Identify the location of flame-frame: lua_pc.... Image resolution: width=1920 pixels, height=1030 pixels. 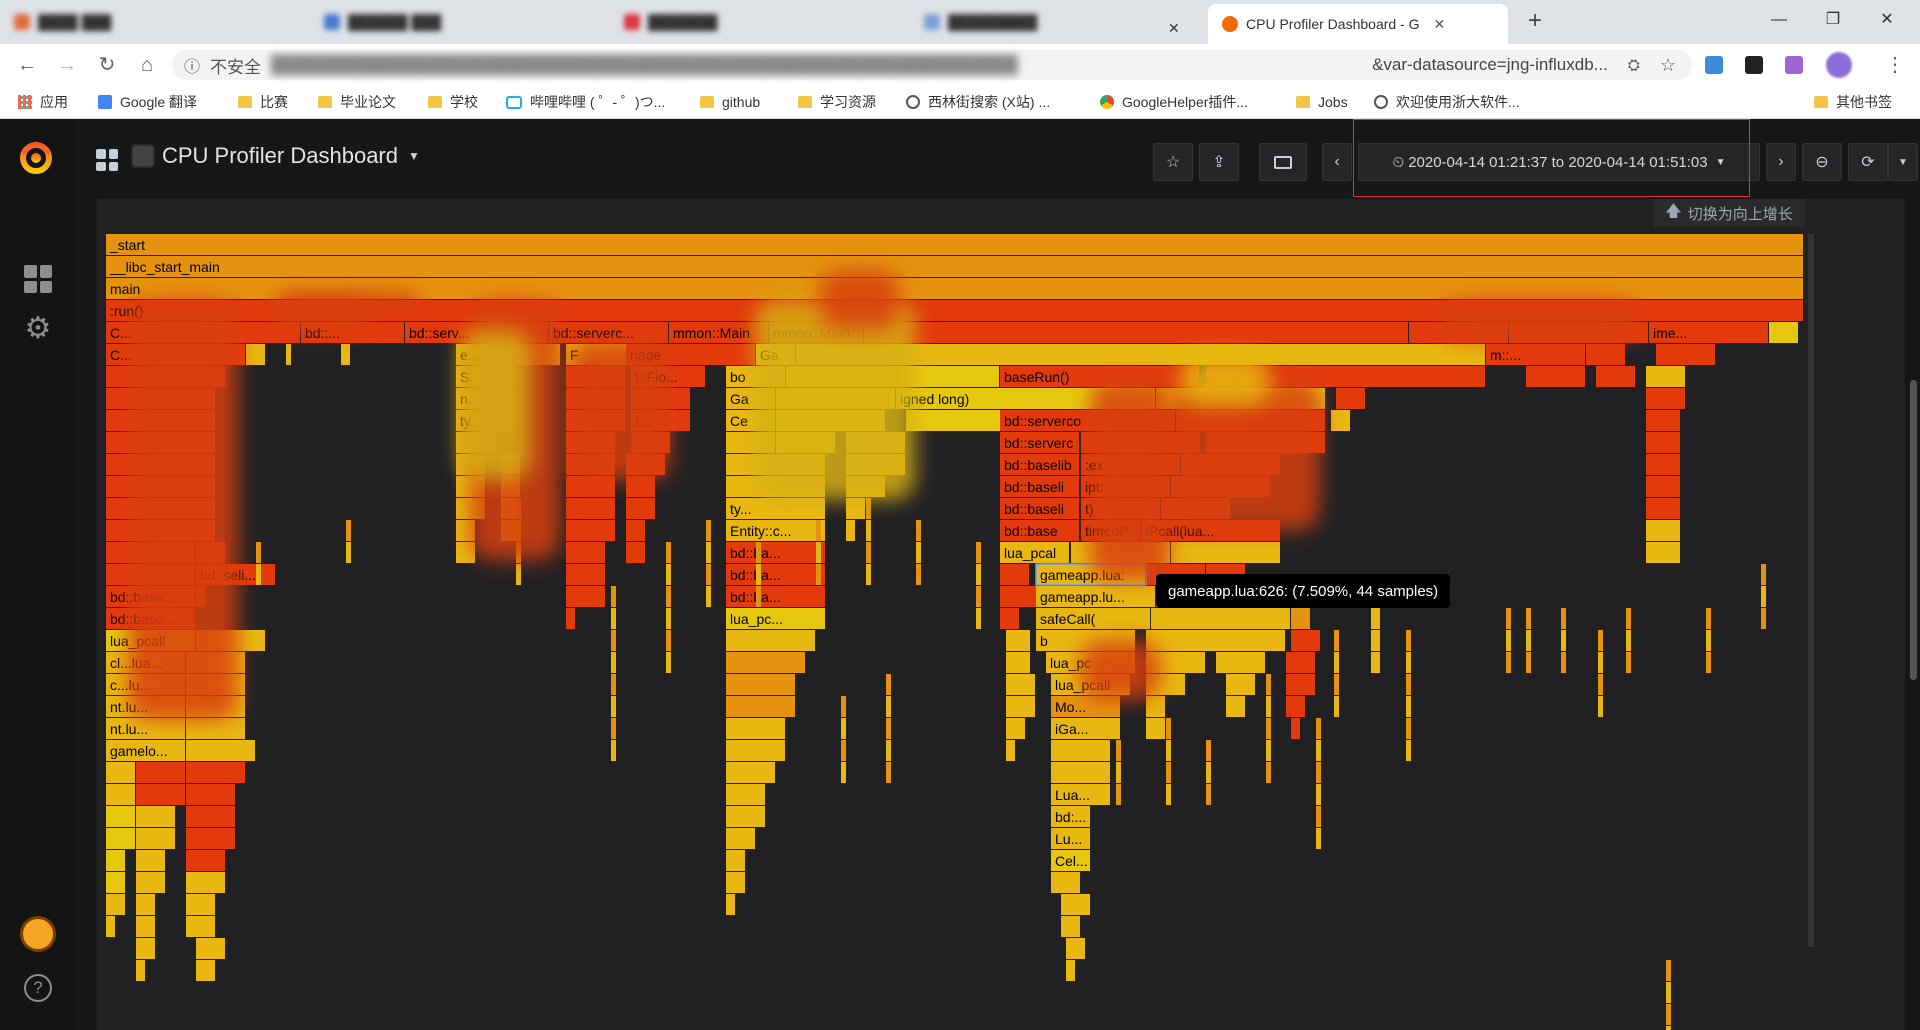
(775, 618).